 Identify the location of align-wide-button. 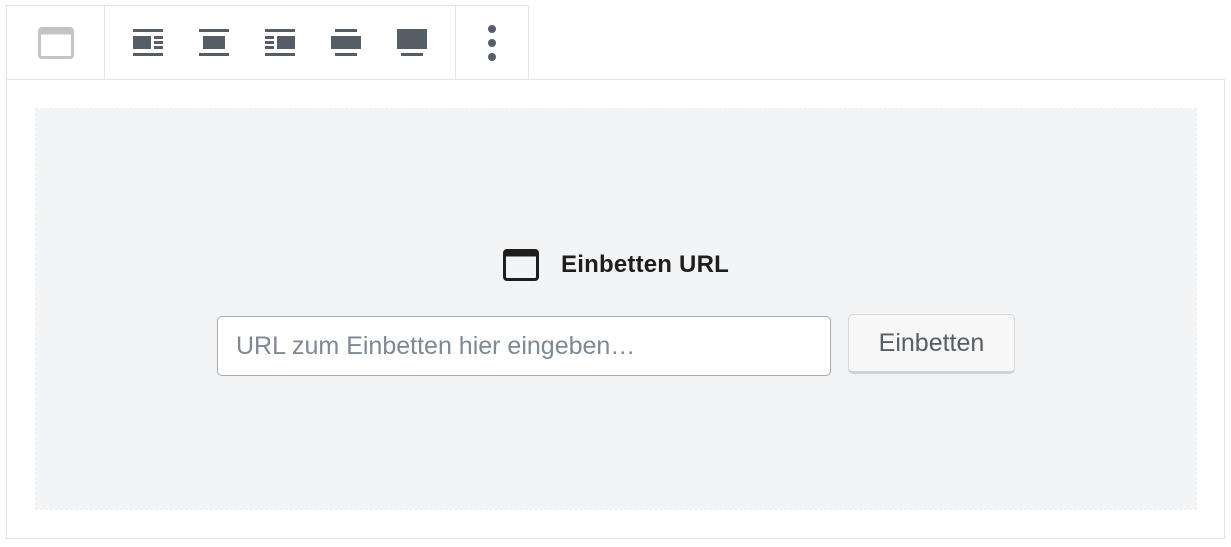
(346, 43).